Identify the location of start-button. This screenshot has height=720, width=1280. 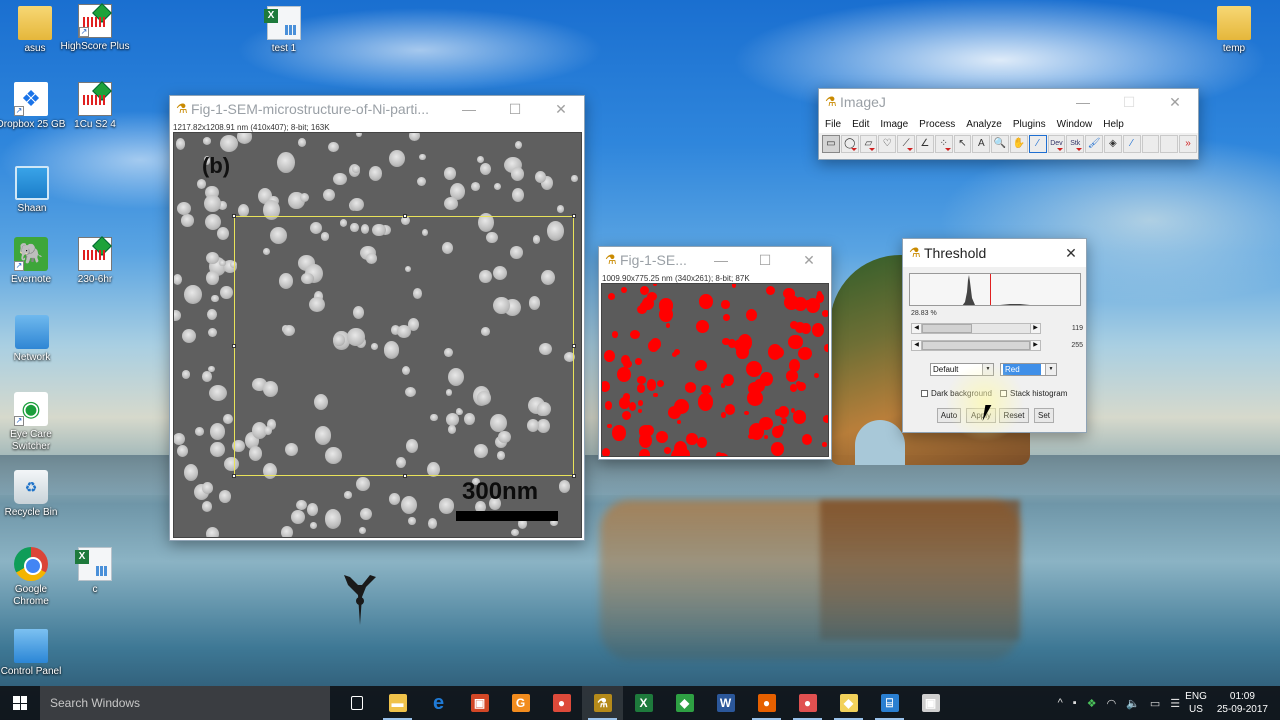
(20, 703).